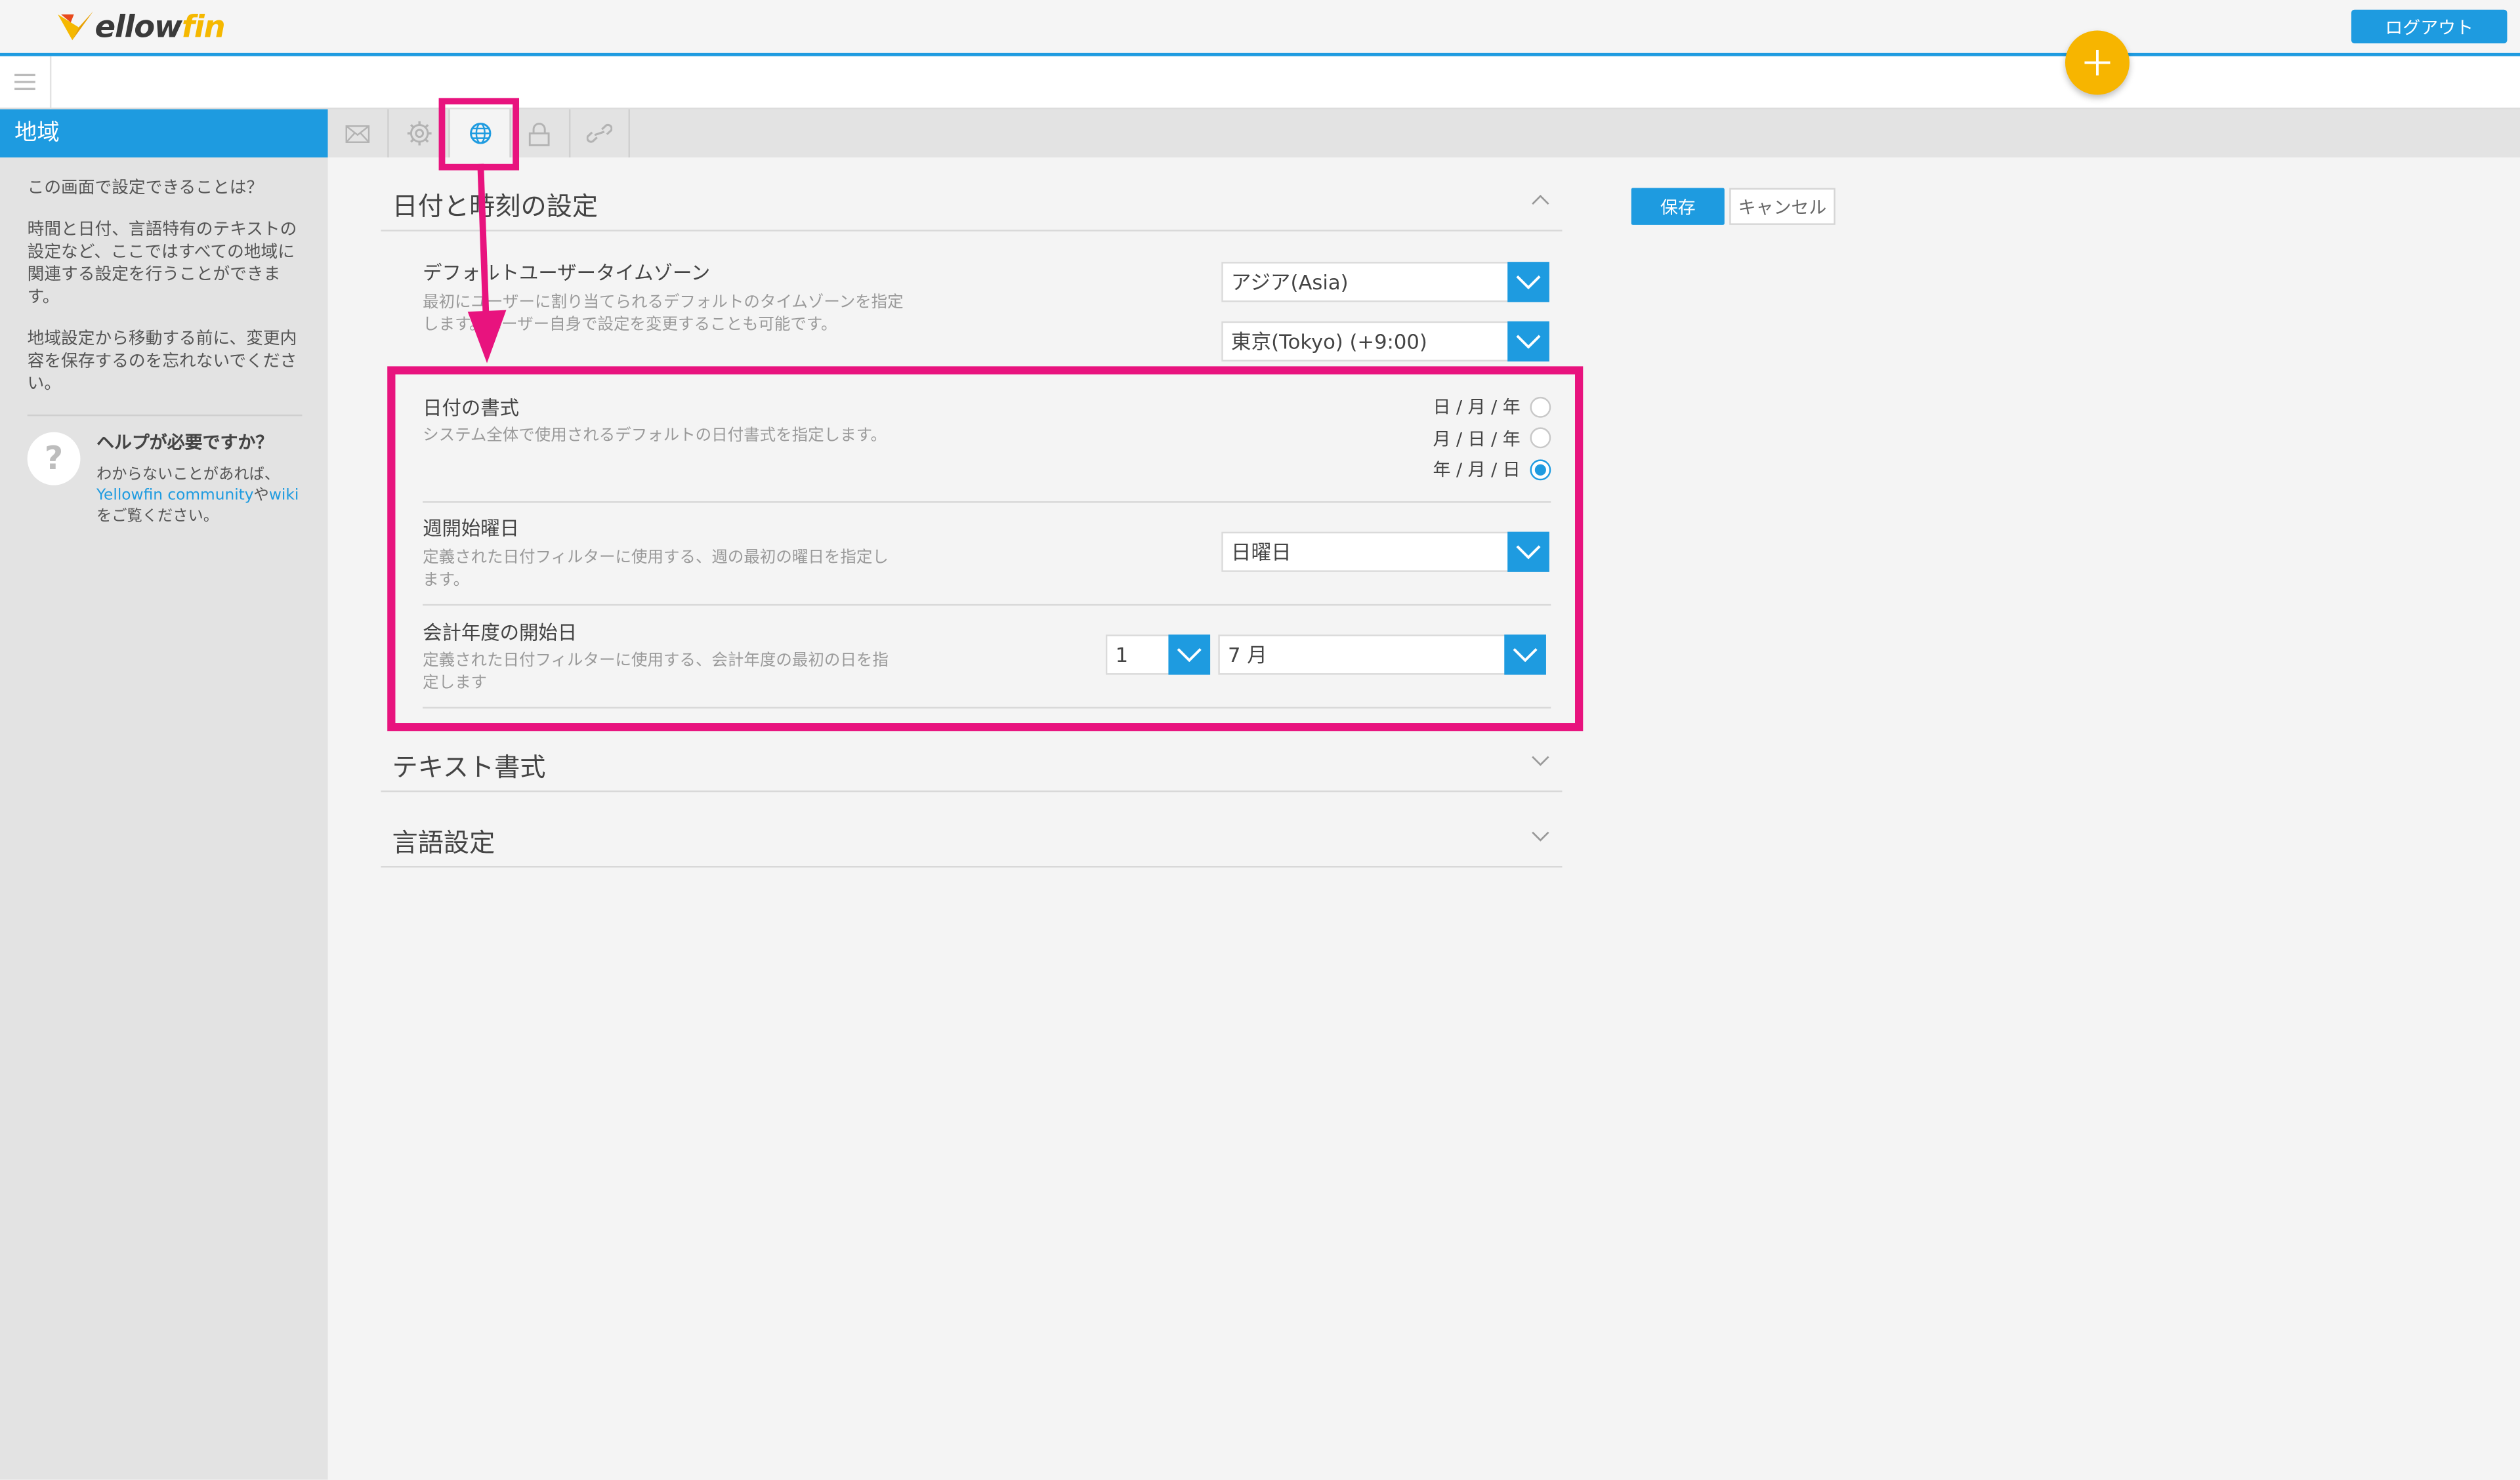 This screenshot has width=2520, height=1480. Describe the element at coordinates (1678, 206) in the screenshot. I see `save-button: 保存` at that location.